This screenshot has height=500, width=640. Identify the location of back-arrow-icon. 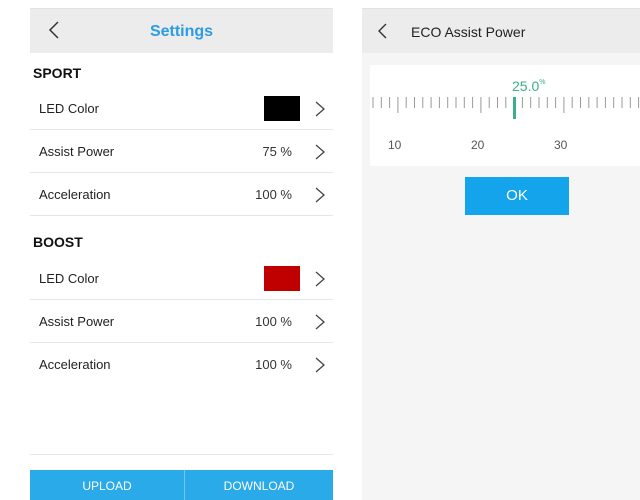
(383, 31).